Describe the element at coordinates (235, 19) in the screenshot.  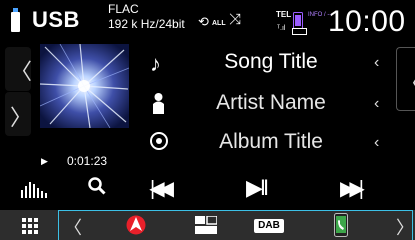
I see `shuffle-icon: ⤨` at that location.